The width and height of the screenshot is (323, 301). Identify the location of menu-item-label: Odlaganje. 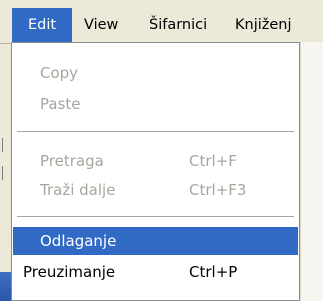
(78, 241).